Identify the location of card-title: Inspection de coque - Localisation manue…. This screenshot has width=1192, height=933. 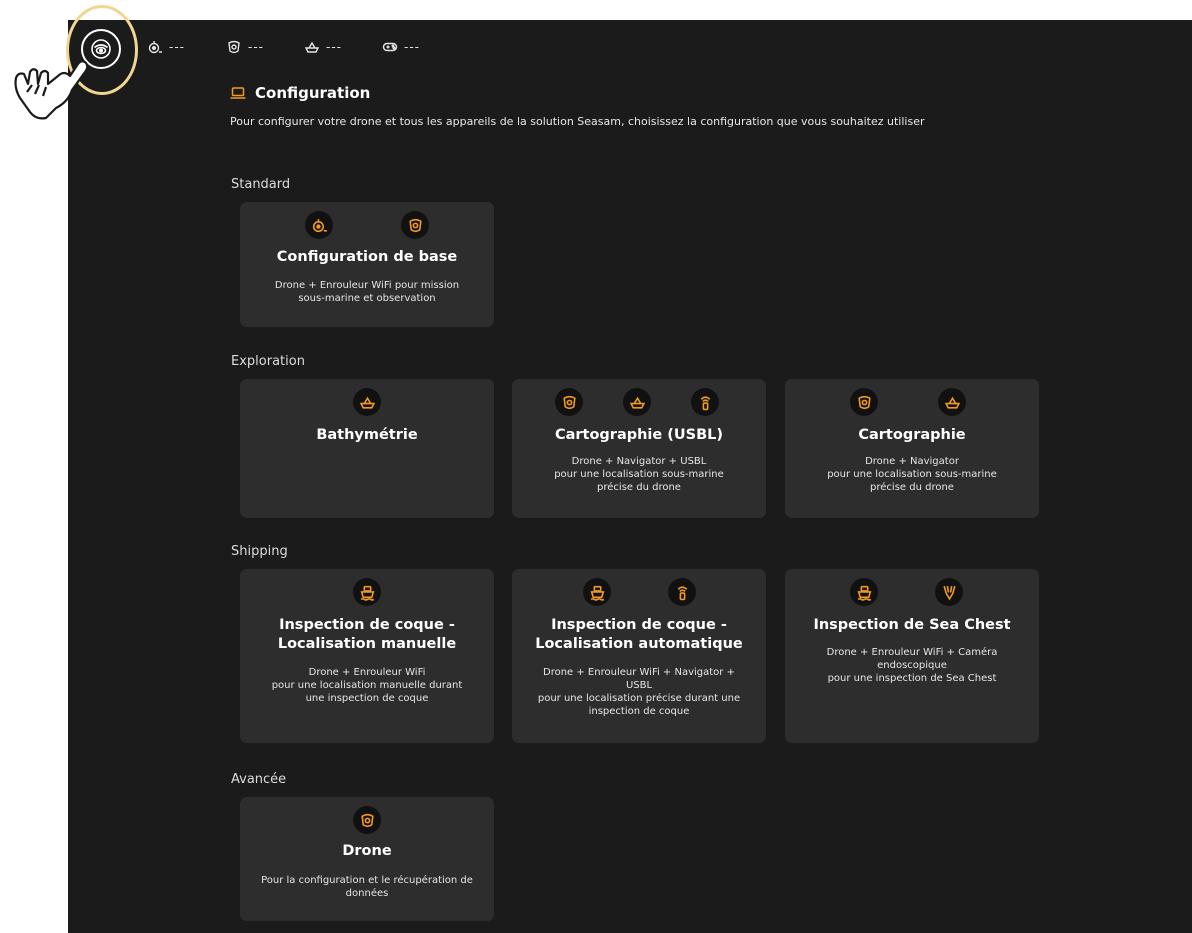
(367, 634).